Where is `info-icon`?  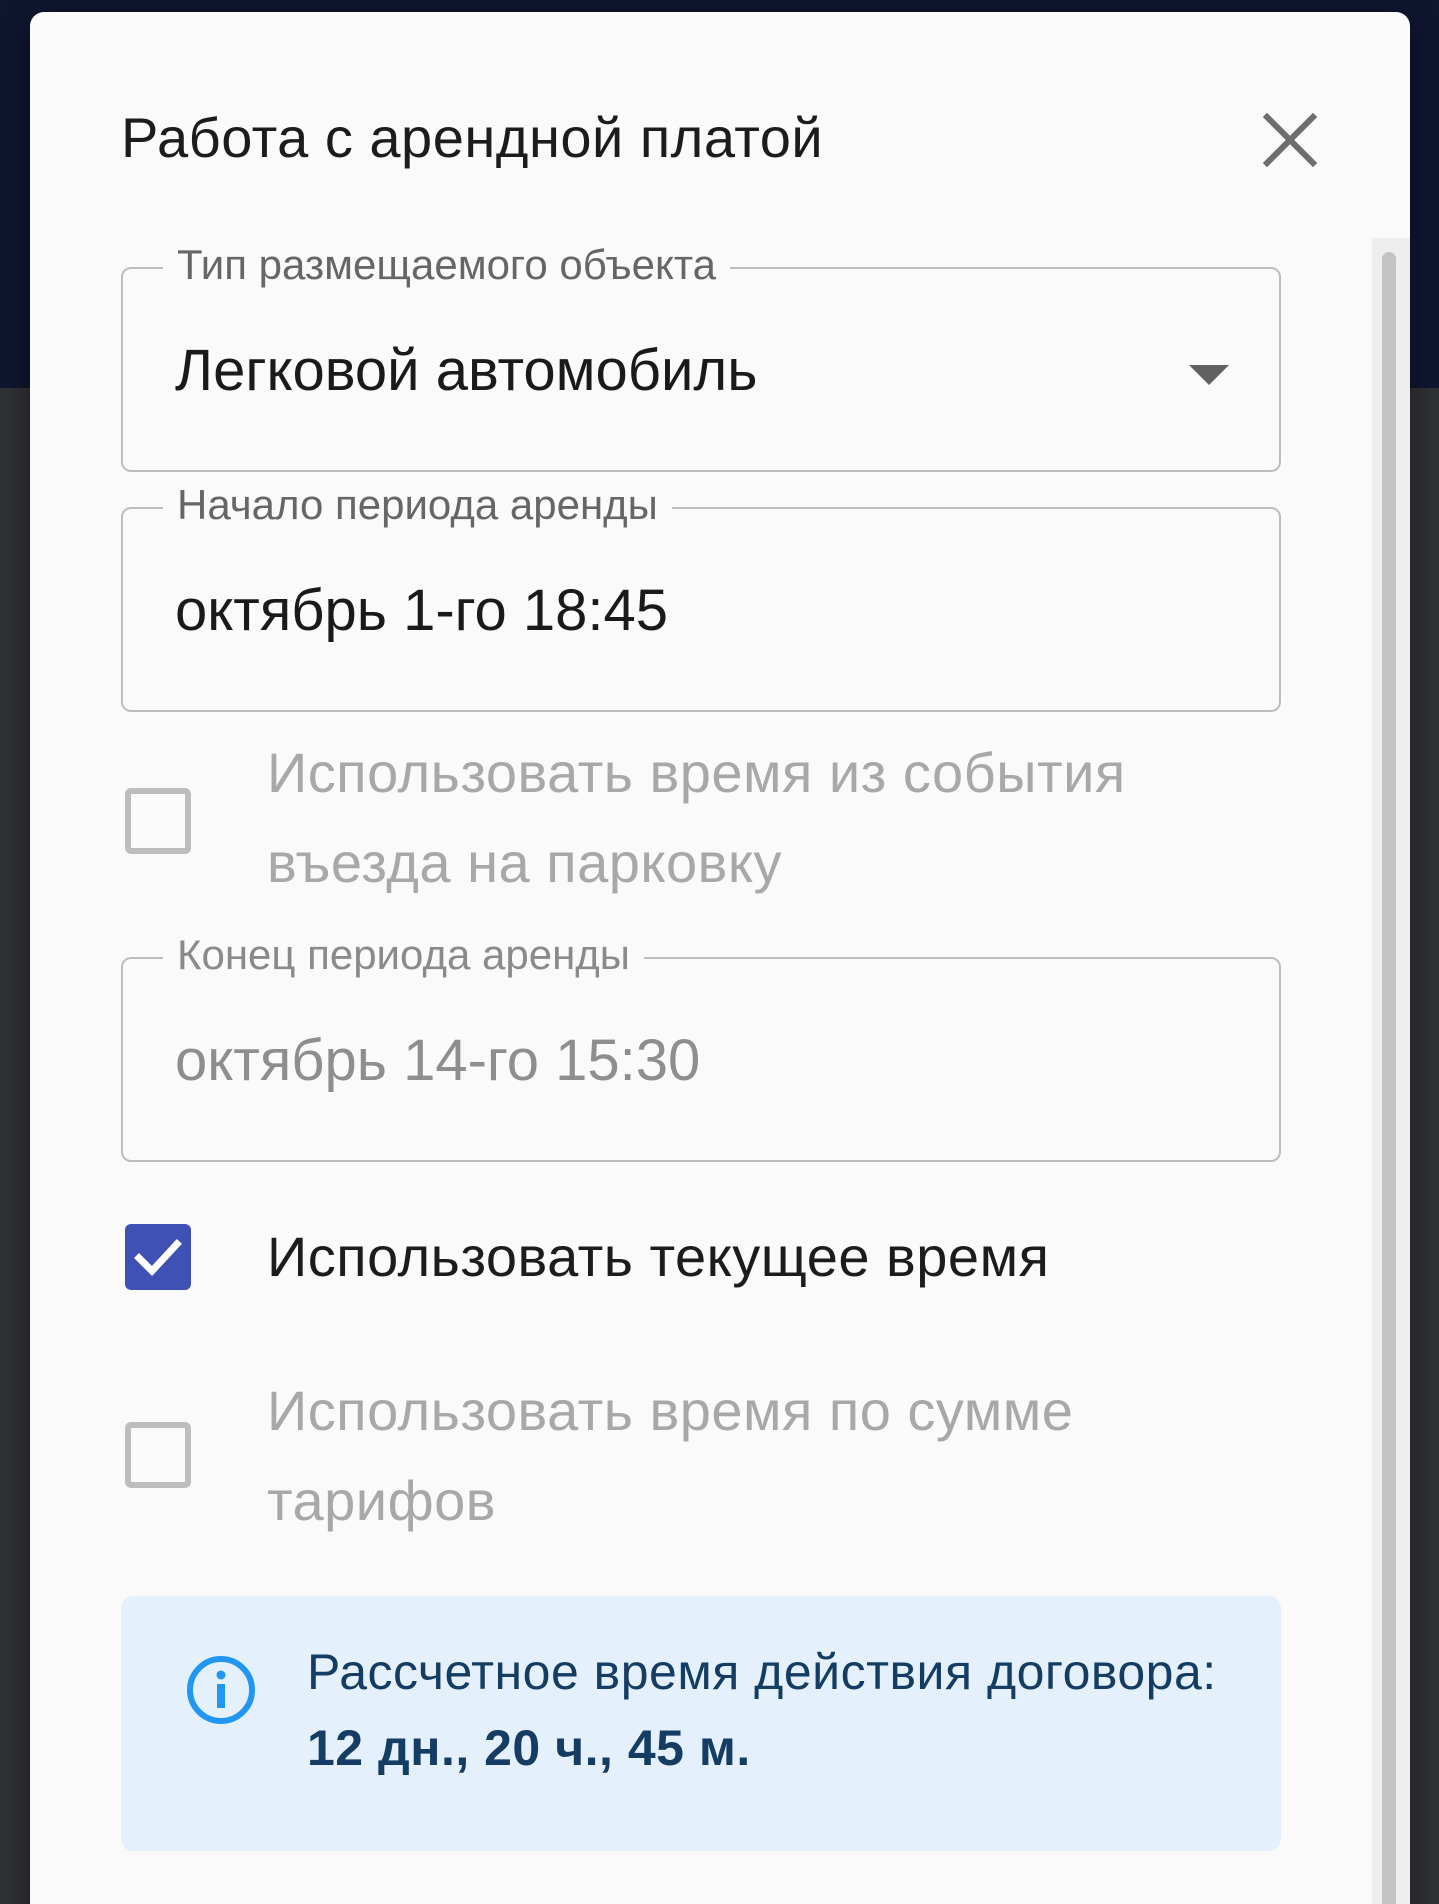 info-icon is located at coordinates (221, 1690).